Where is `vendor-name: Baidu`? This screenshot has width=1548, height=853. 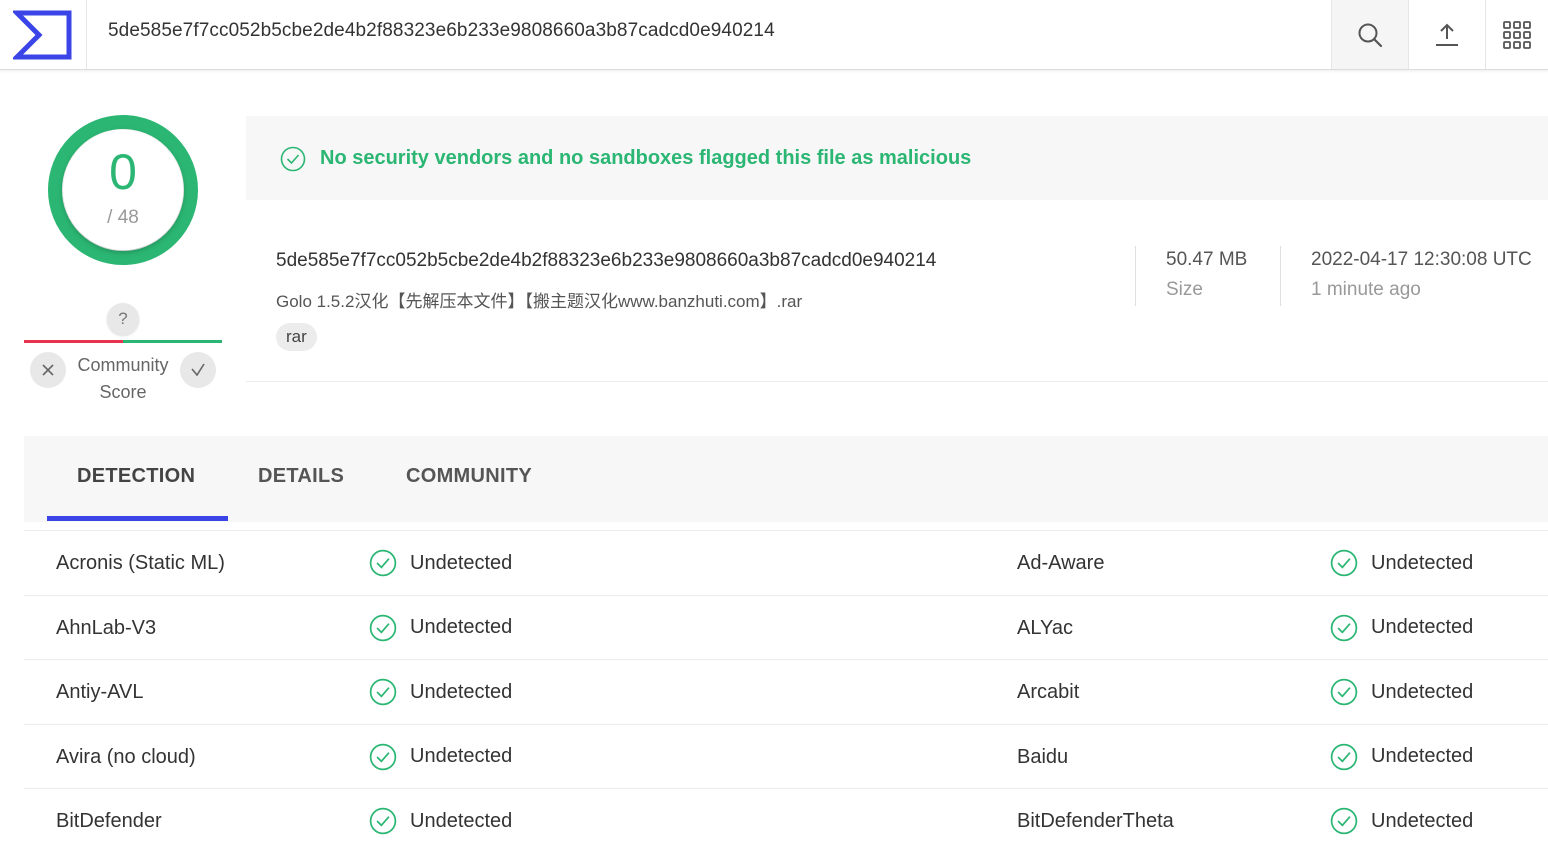
vendor-name: Baidu is located at coordinates (1043, 756).